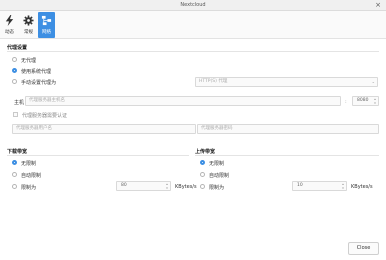 This screenshot has width=386, height=260. Describe the element at coordinates (363, 248) in the screenshot. I see `close-button: Close` at that location.